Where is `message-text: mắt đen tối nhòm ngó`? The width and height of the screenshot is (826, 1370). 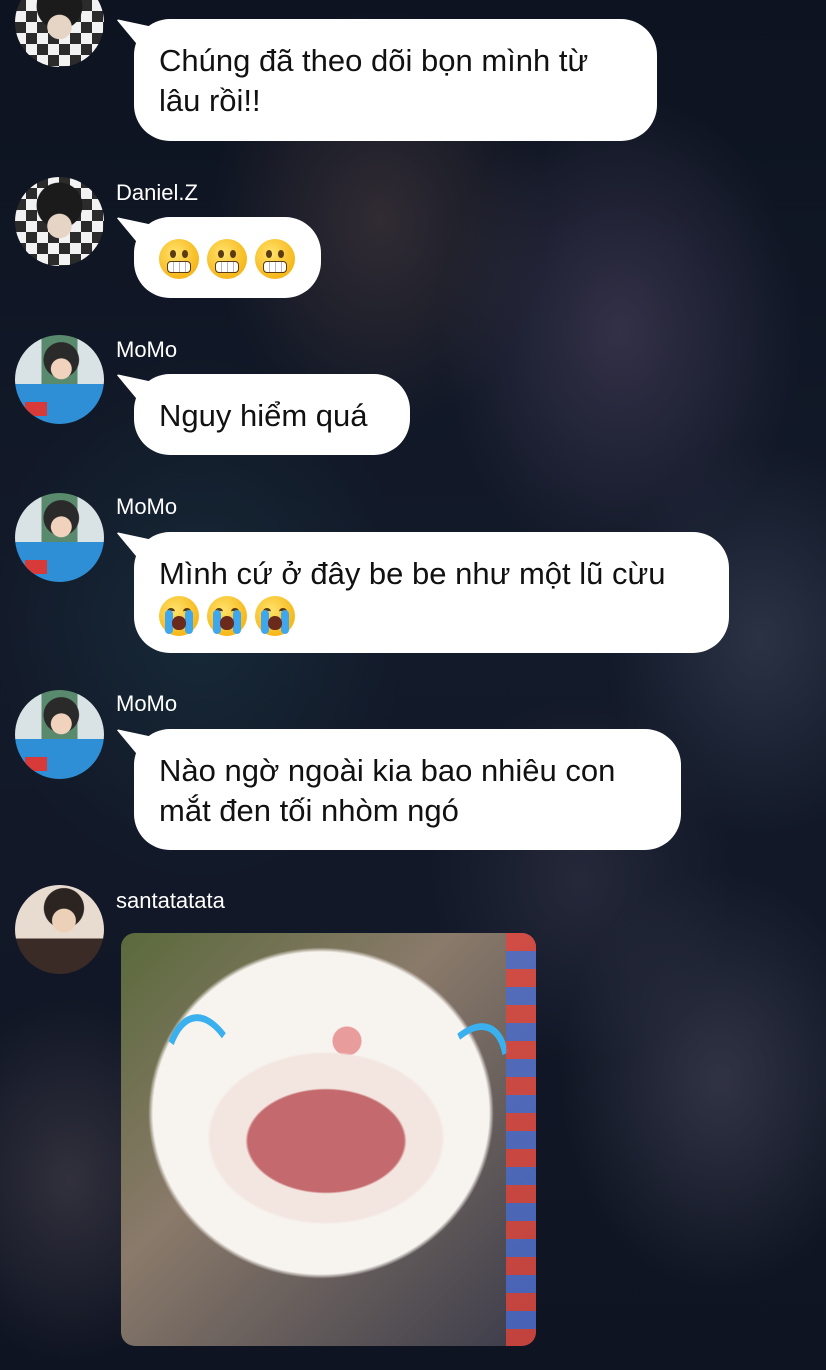 message-text: mắt đen tối nhòm ngó is located at coordinates (309, 810).